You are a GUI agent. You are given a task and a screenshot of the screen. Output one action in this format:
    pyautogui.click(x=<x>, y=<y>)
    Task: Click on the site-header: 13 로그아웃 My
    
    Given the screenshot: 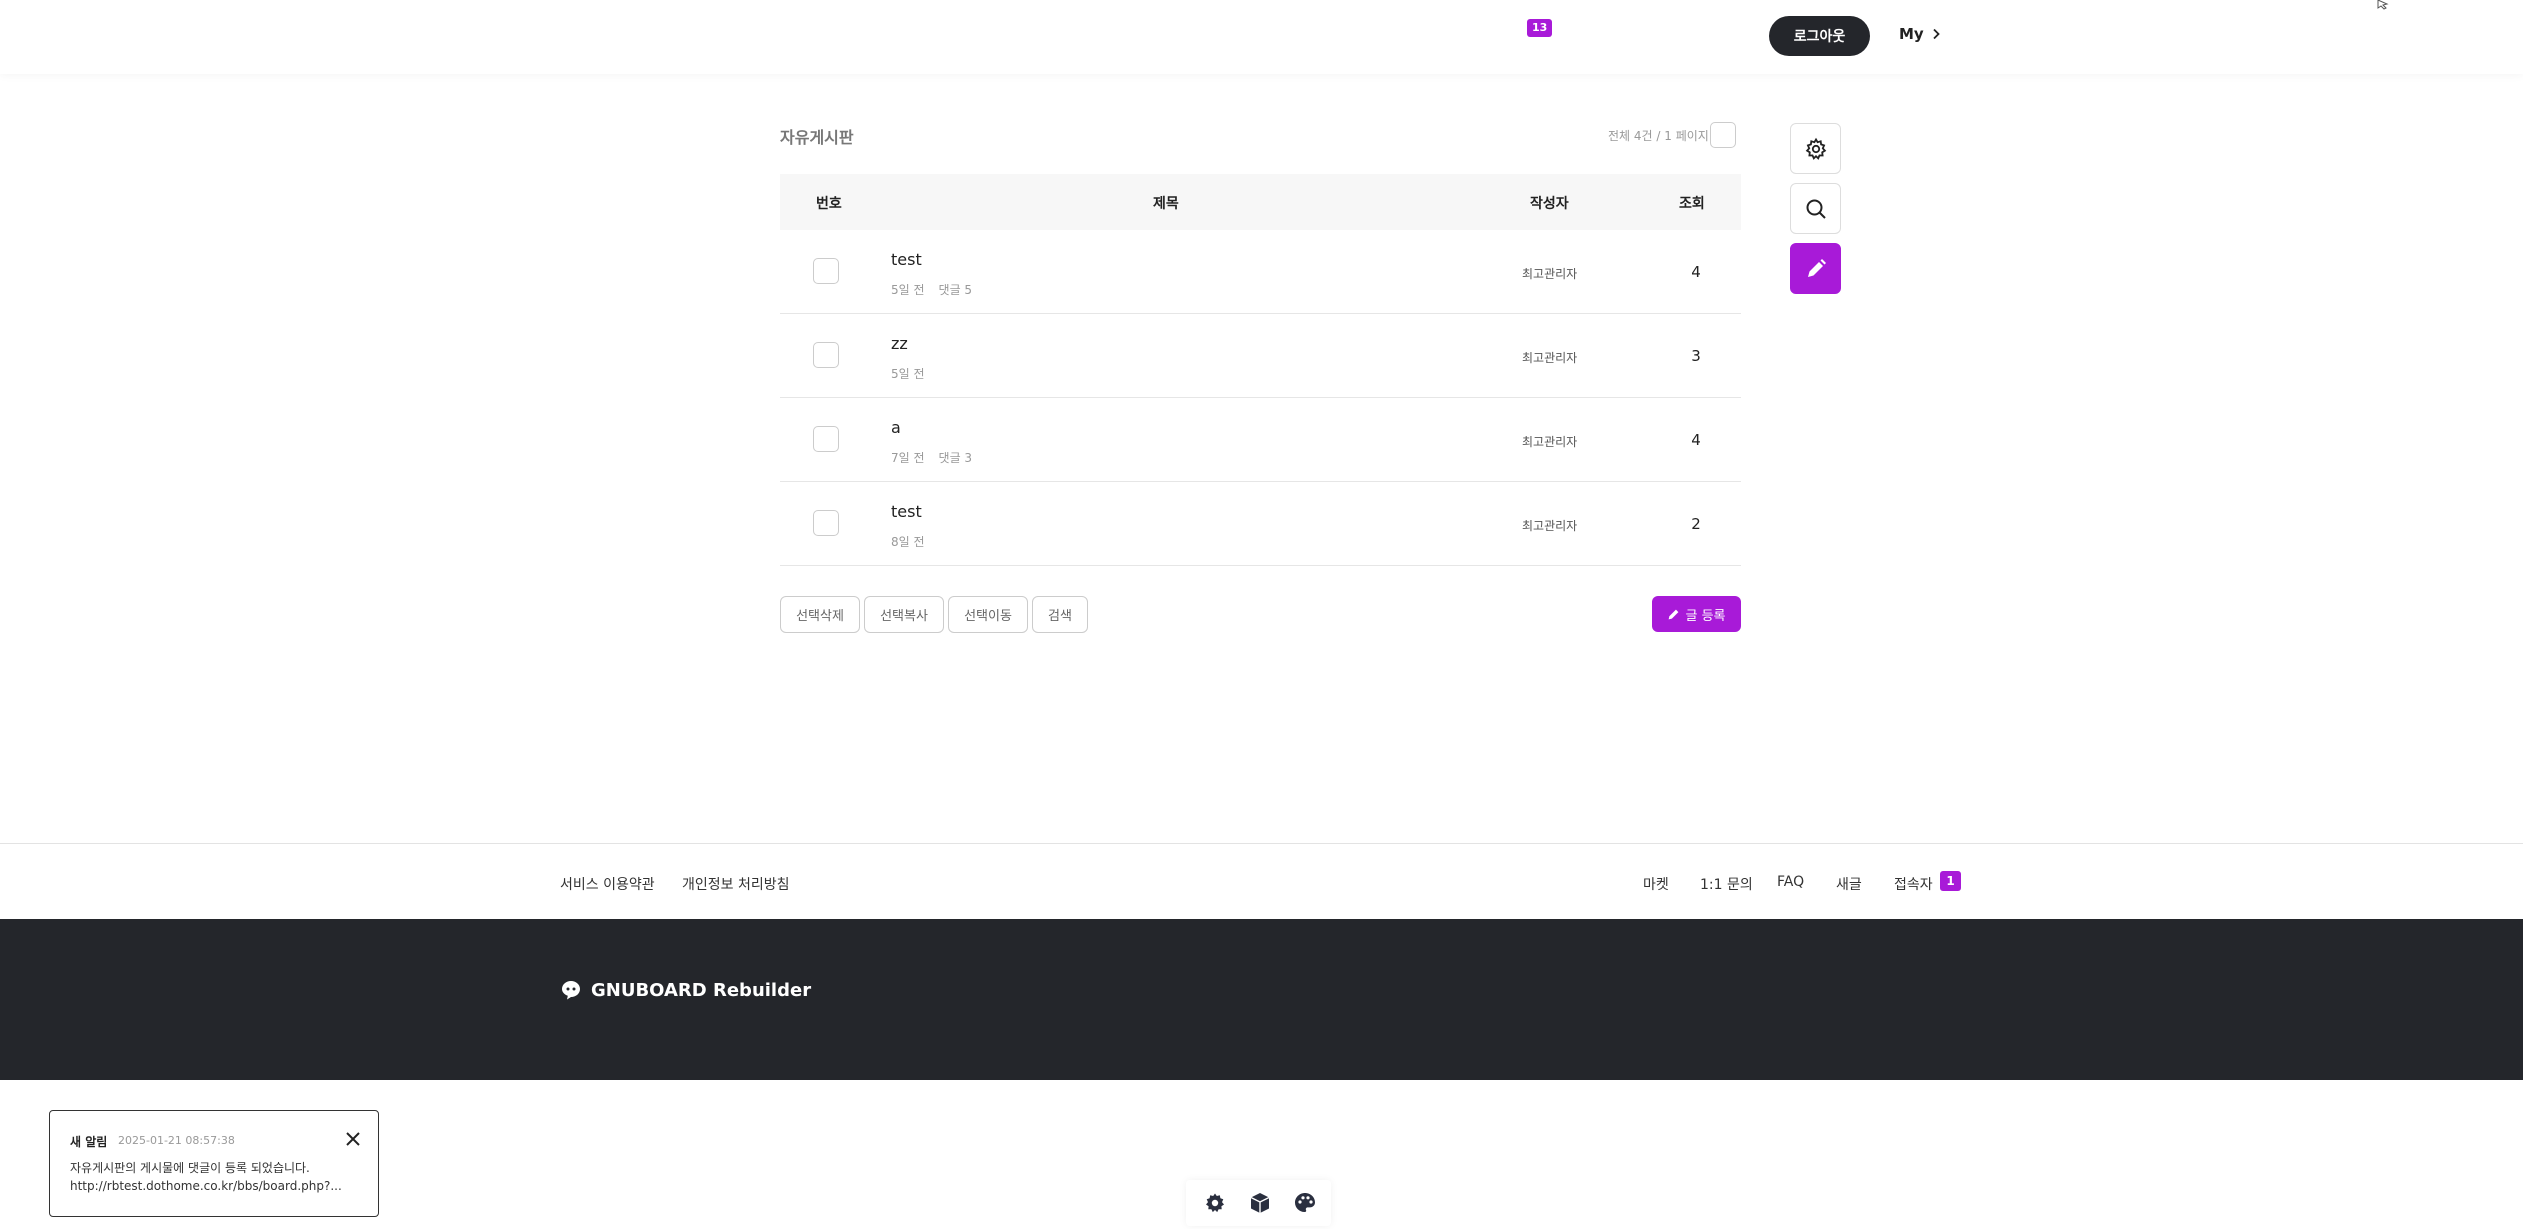 What is the action you would take?
    pyautogui.click(x=1261, y=37)
    